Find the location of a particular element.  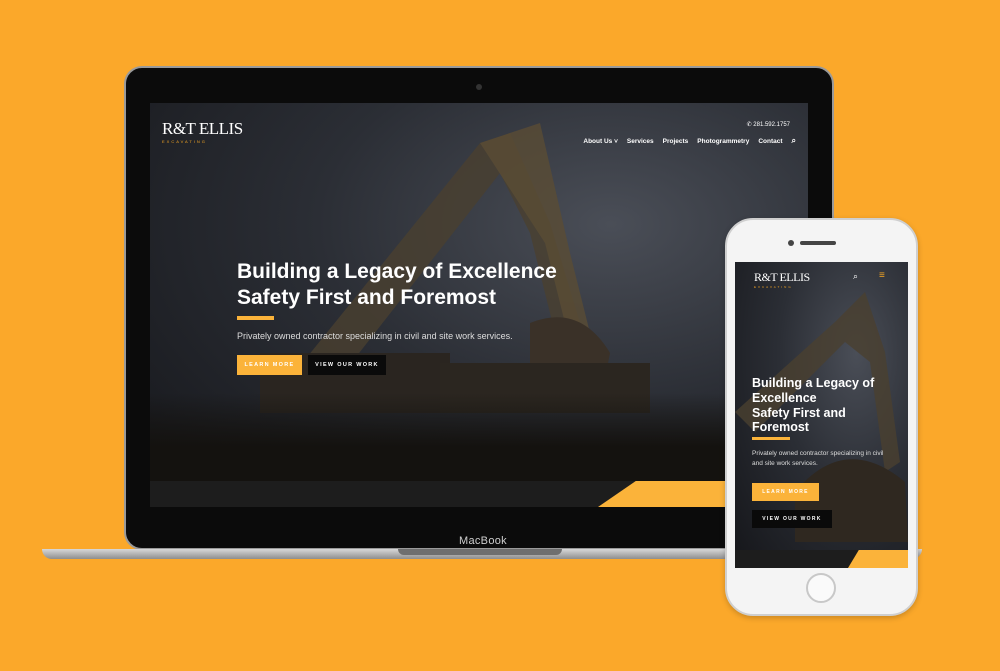

phone-home-button is located at coordinates (821, 588).